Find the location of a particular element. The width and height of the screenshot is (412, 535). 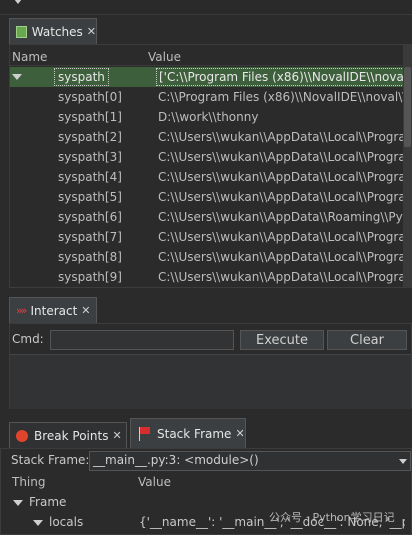

watch-name: syspath is located at coordinates (81, 77).